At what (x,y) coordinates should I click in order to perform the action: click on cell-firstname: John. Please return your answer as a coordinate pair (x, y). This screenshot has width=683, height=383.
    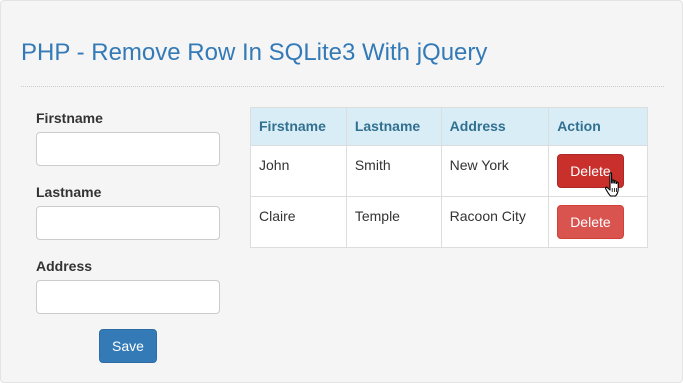
    Looking at the image, I should click on (298, 171).